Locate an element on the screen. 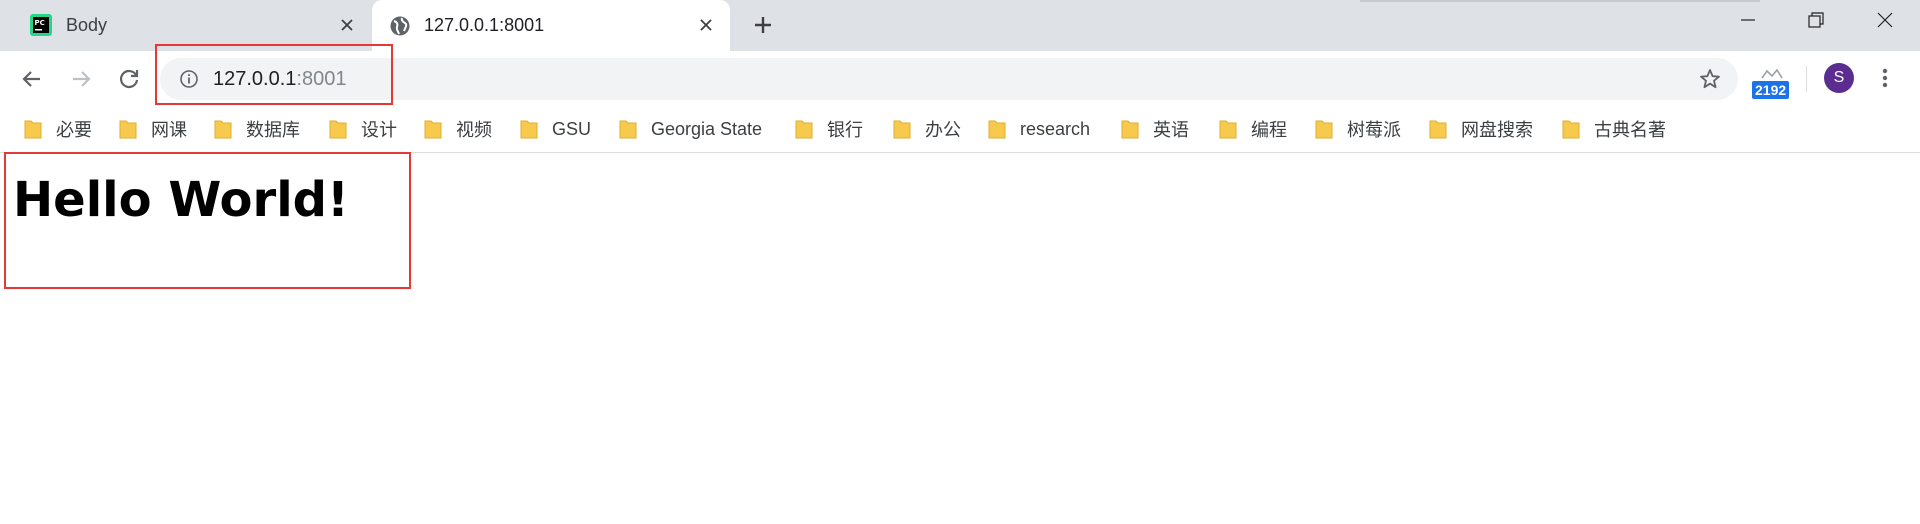  extension-badge: 2192 is located at coordinates (1771, 90).